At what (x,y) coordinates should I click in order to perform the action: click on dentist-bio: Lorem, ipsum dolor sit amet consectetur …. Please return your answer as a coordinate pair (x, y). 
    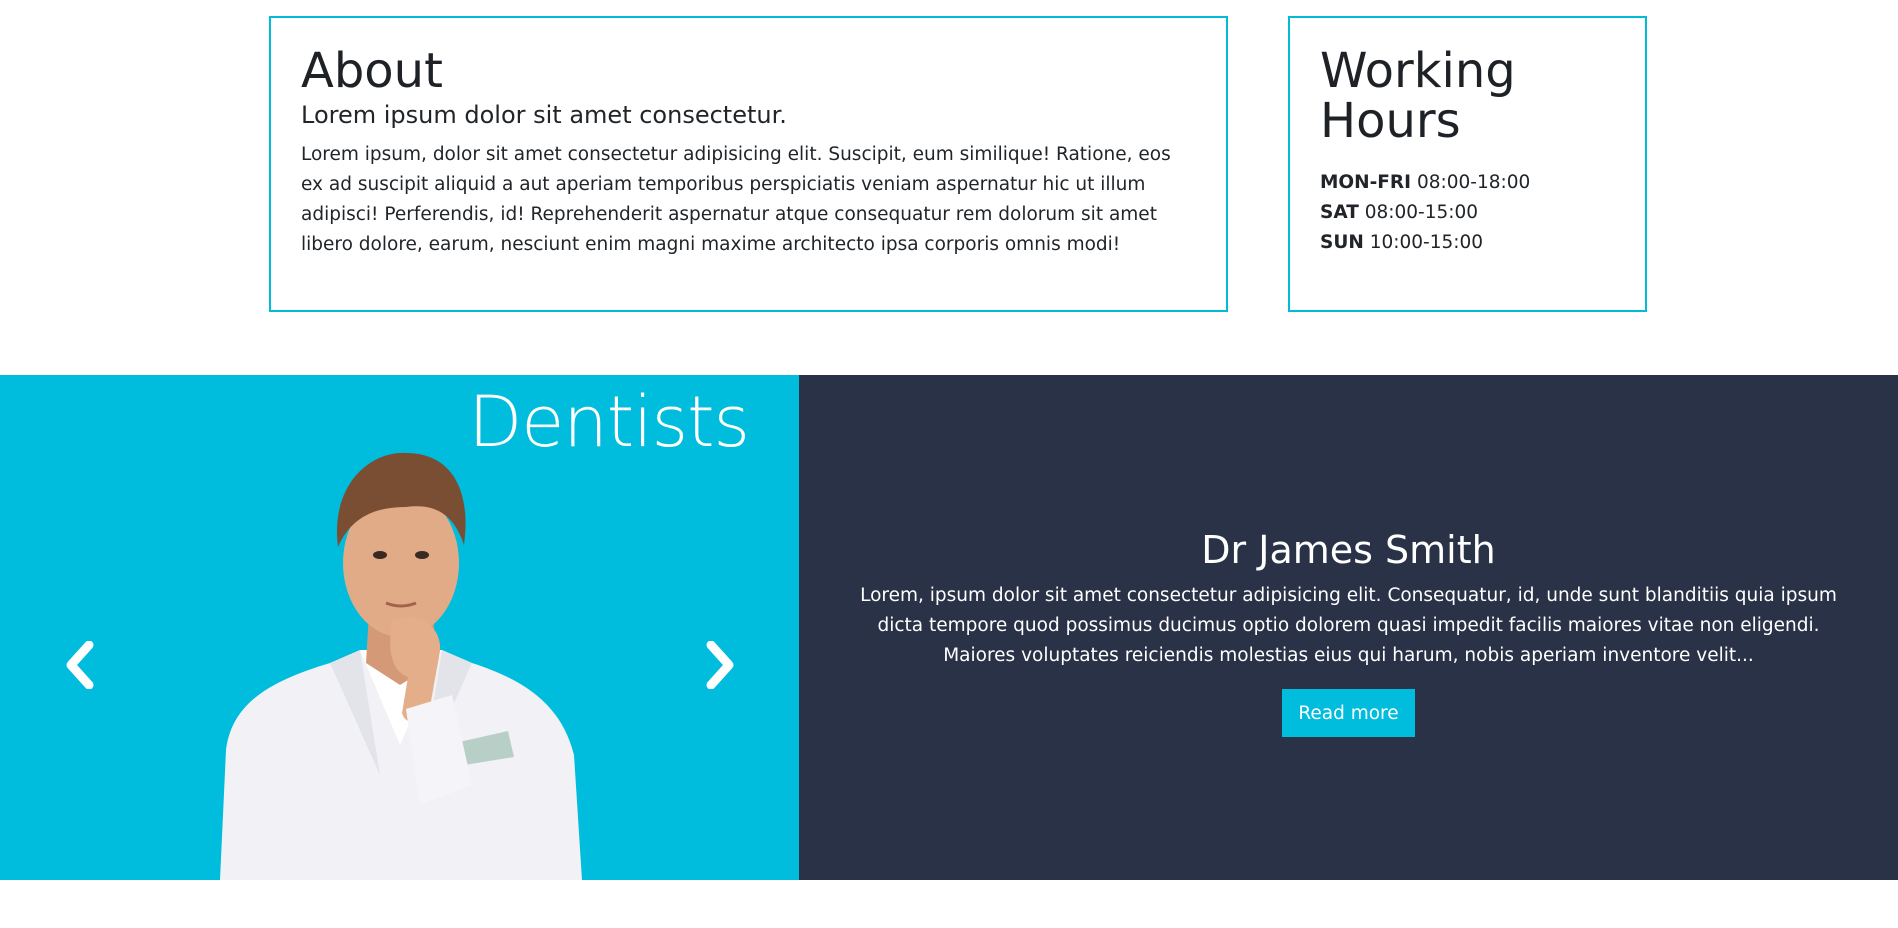
    Looking at the image, I should click on (1348, 625).